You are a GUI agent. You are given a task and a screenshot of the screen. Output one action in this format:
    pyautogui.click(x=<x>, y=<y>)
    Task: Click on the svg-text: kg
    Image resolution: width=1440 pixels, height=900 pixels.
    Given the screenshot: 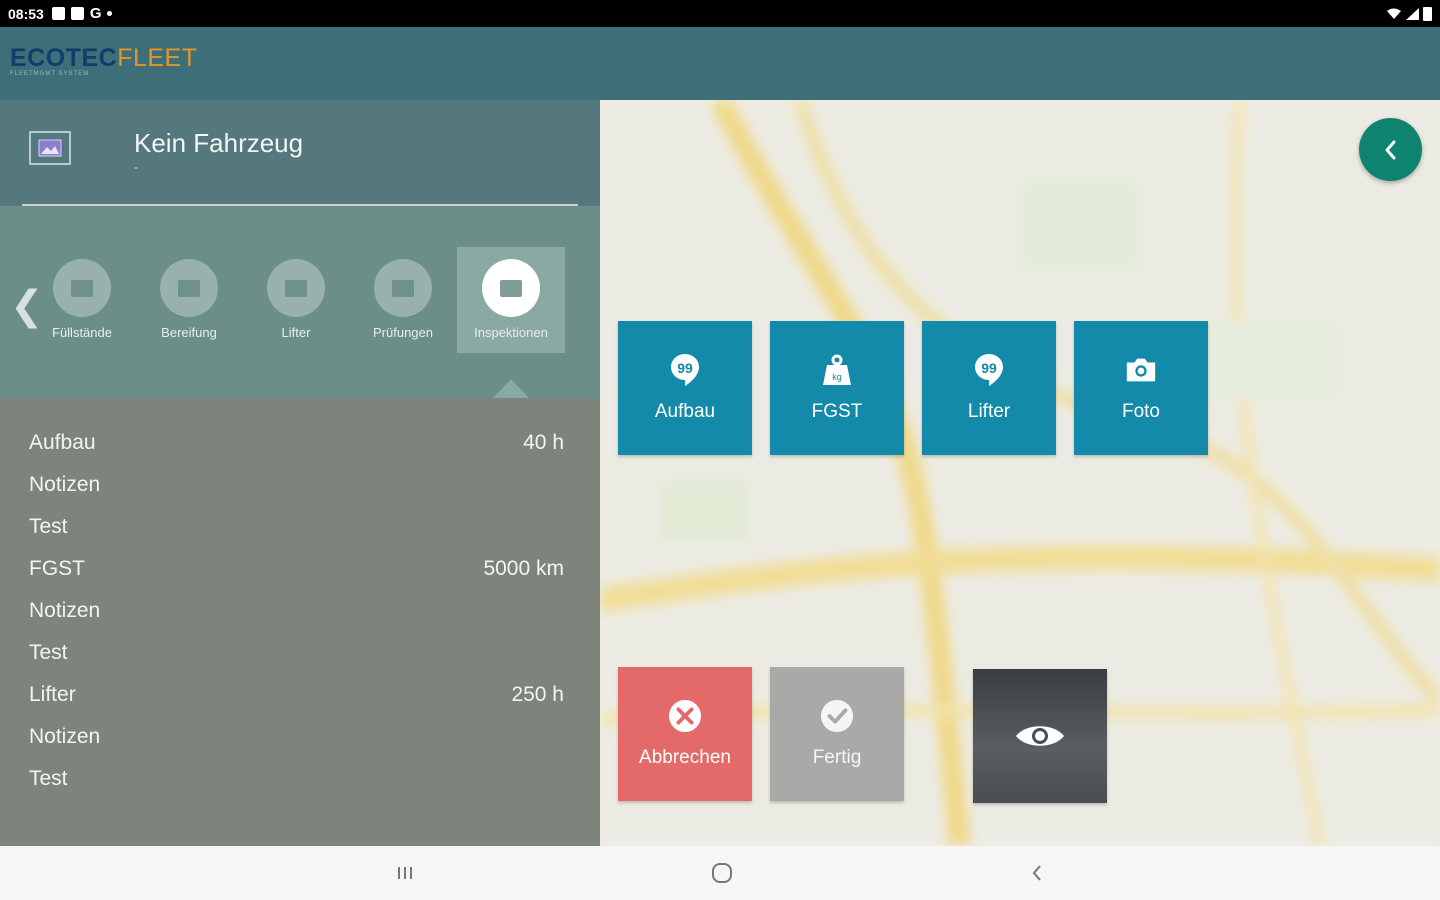 What is the action you would take?
    pyautogui.click(x=837, y=377)
    